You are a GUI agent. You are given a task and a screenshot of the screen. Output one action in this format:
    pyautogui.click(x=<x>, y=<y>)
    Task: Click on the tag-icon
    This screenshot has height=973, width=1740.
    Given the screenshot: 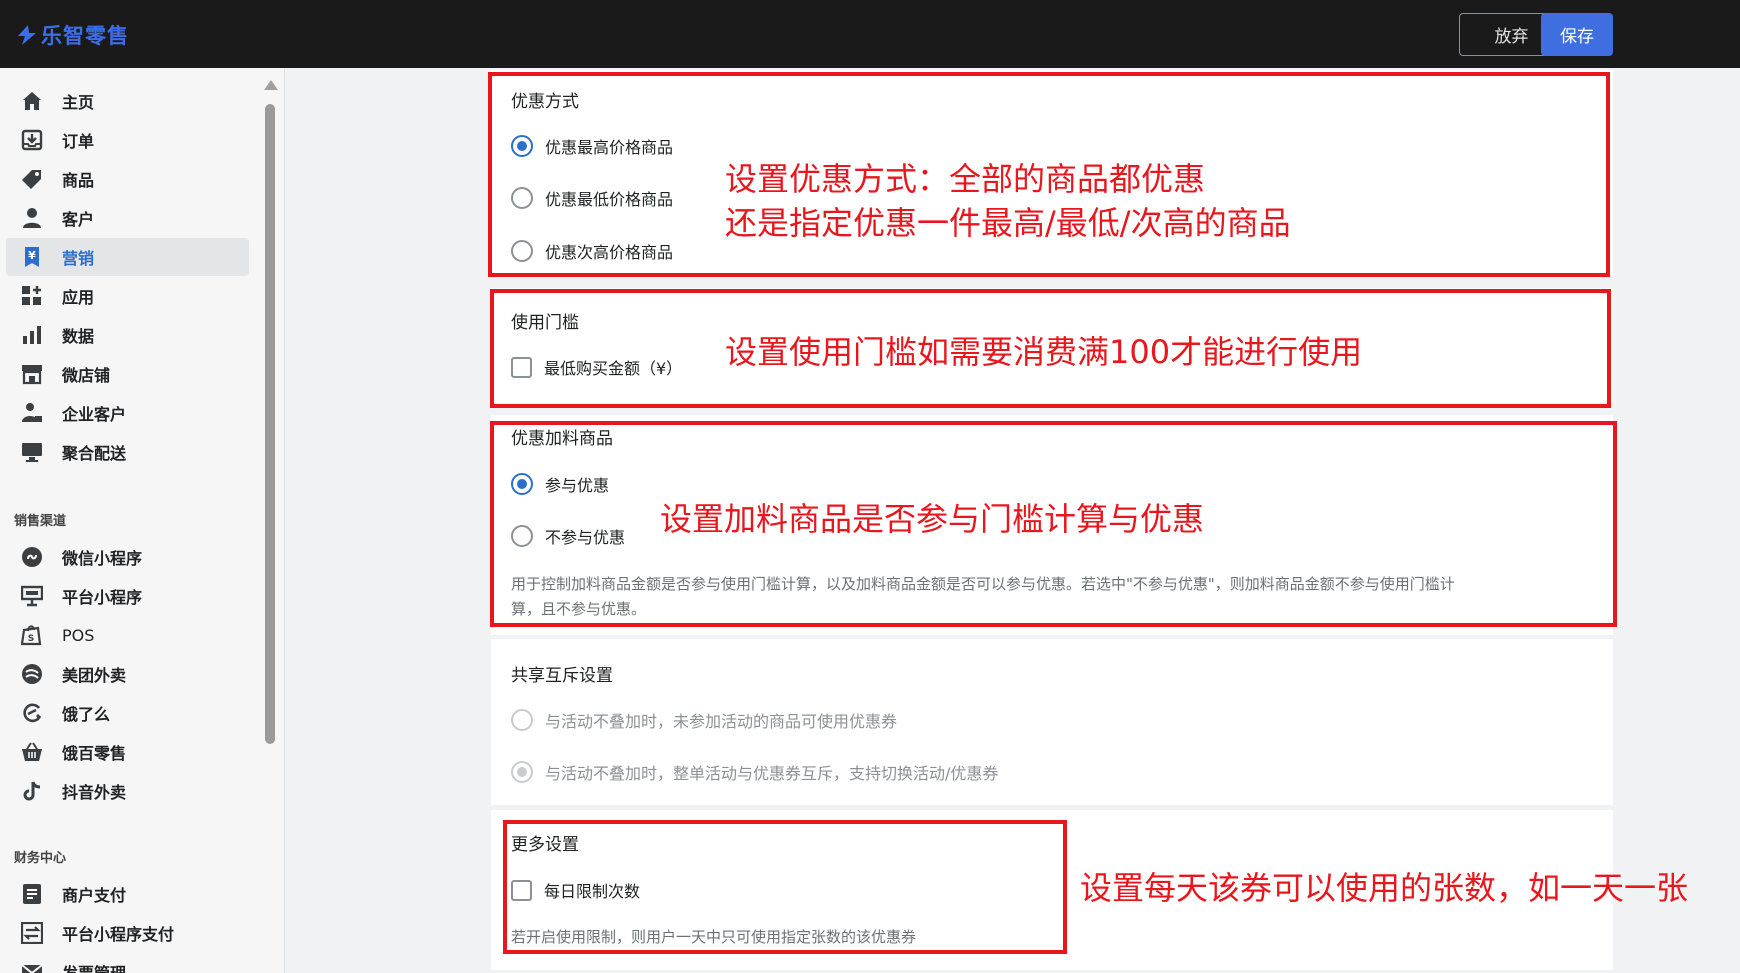 What is the action you would take?
    pyautogui.click(x=32, y=179)
    